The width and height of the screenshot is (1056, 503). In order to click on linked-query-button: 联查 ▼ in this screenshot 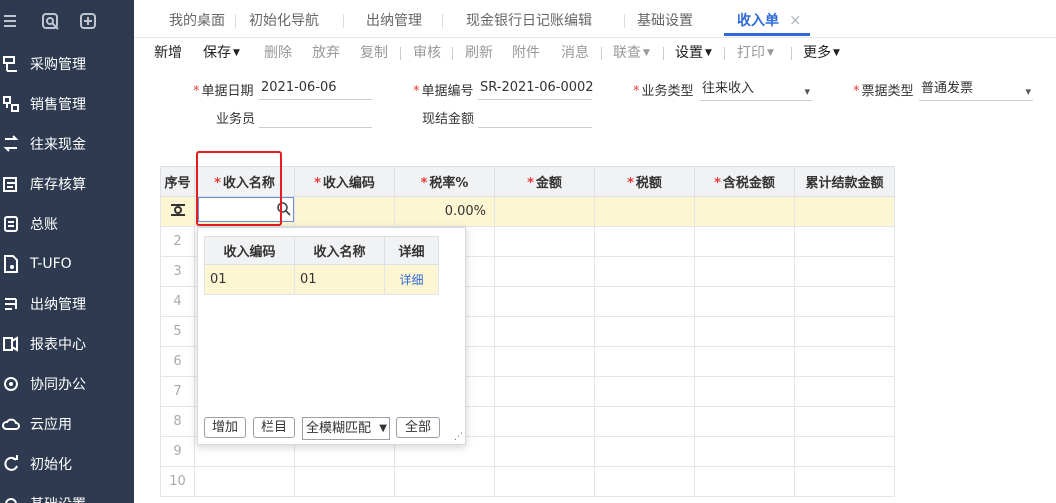, I will do `click(631, 52)`.